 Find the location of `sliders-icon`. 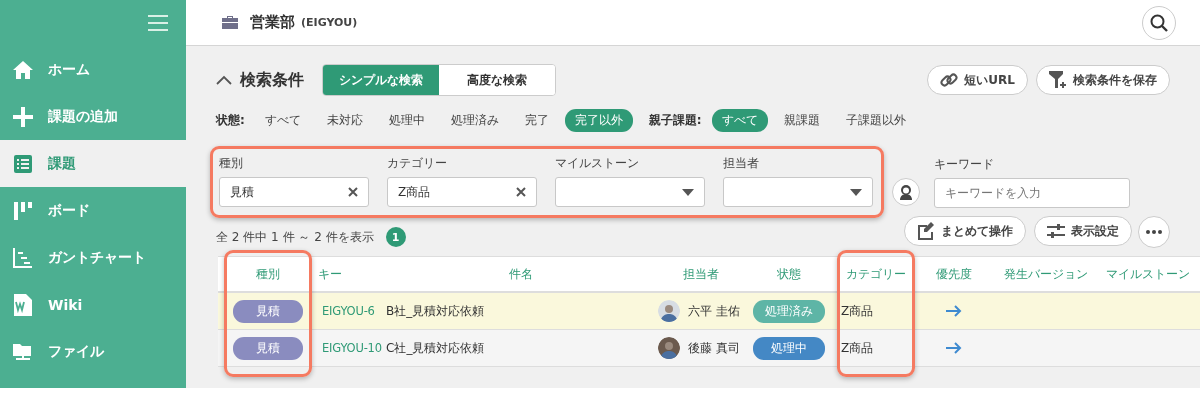

sliders-icon is located at coordinates (1056, 231).